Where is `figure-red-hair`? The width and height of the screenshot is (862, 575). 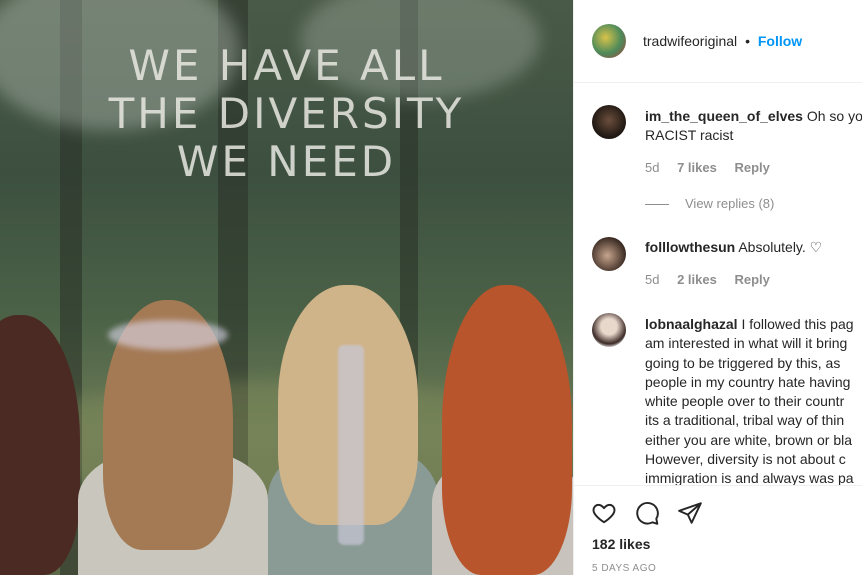
figure-red-hair is located at coordinates (502, 430).